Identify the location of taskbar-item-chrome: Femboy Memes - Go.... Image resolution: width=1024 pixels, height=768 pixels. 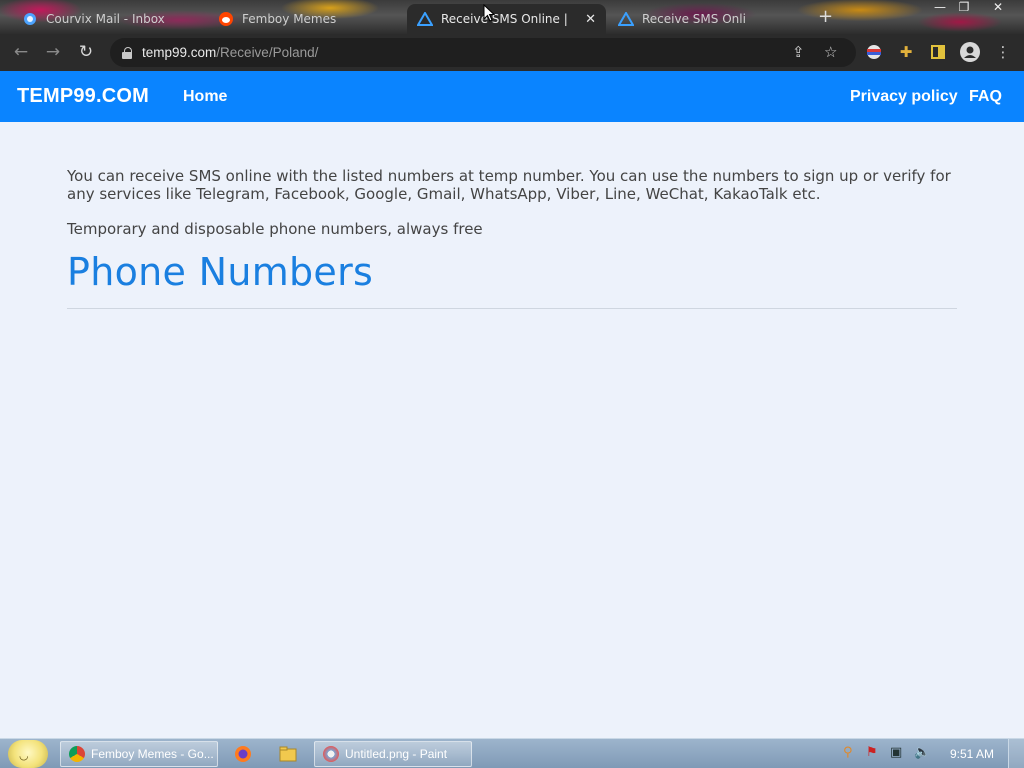
(139, 754).